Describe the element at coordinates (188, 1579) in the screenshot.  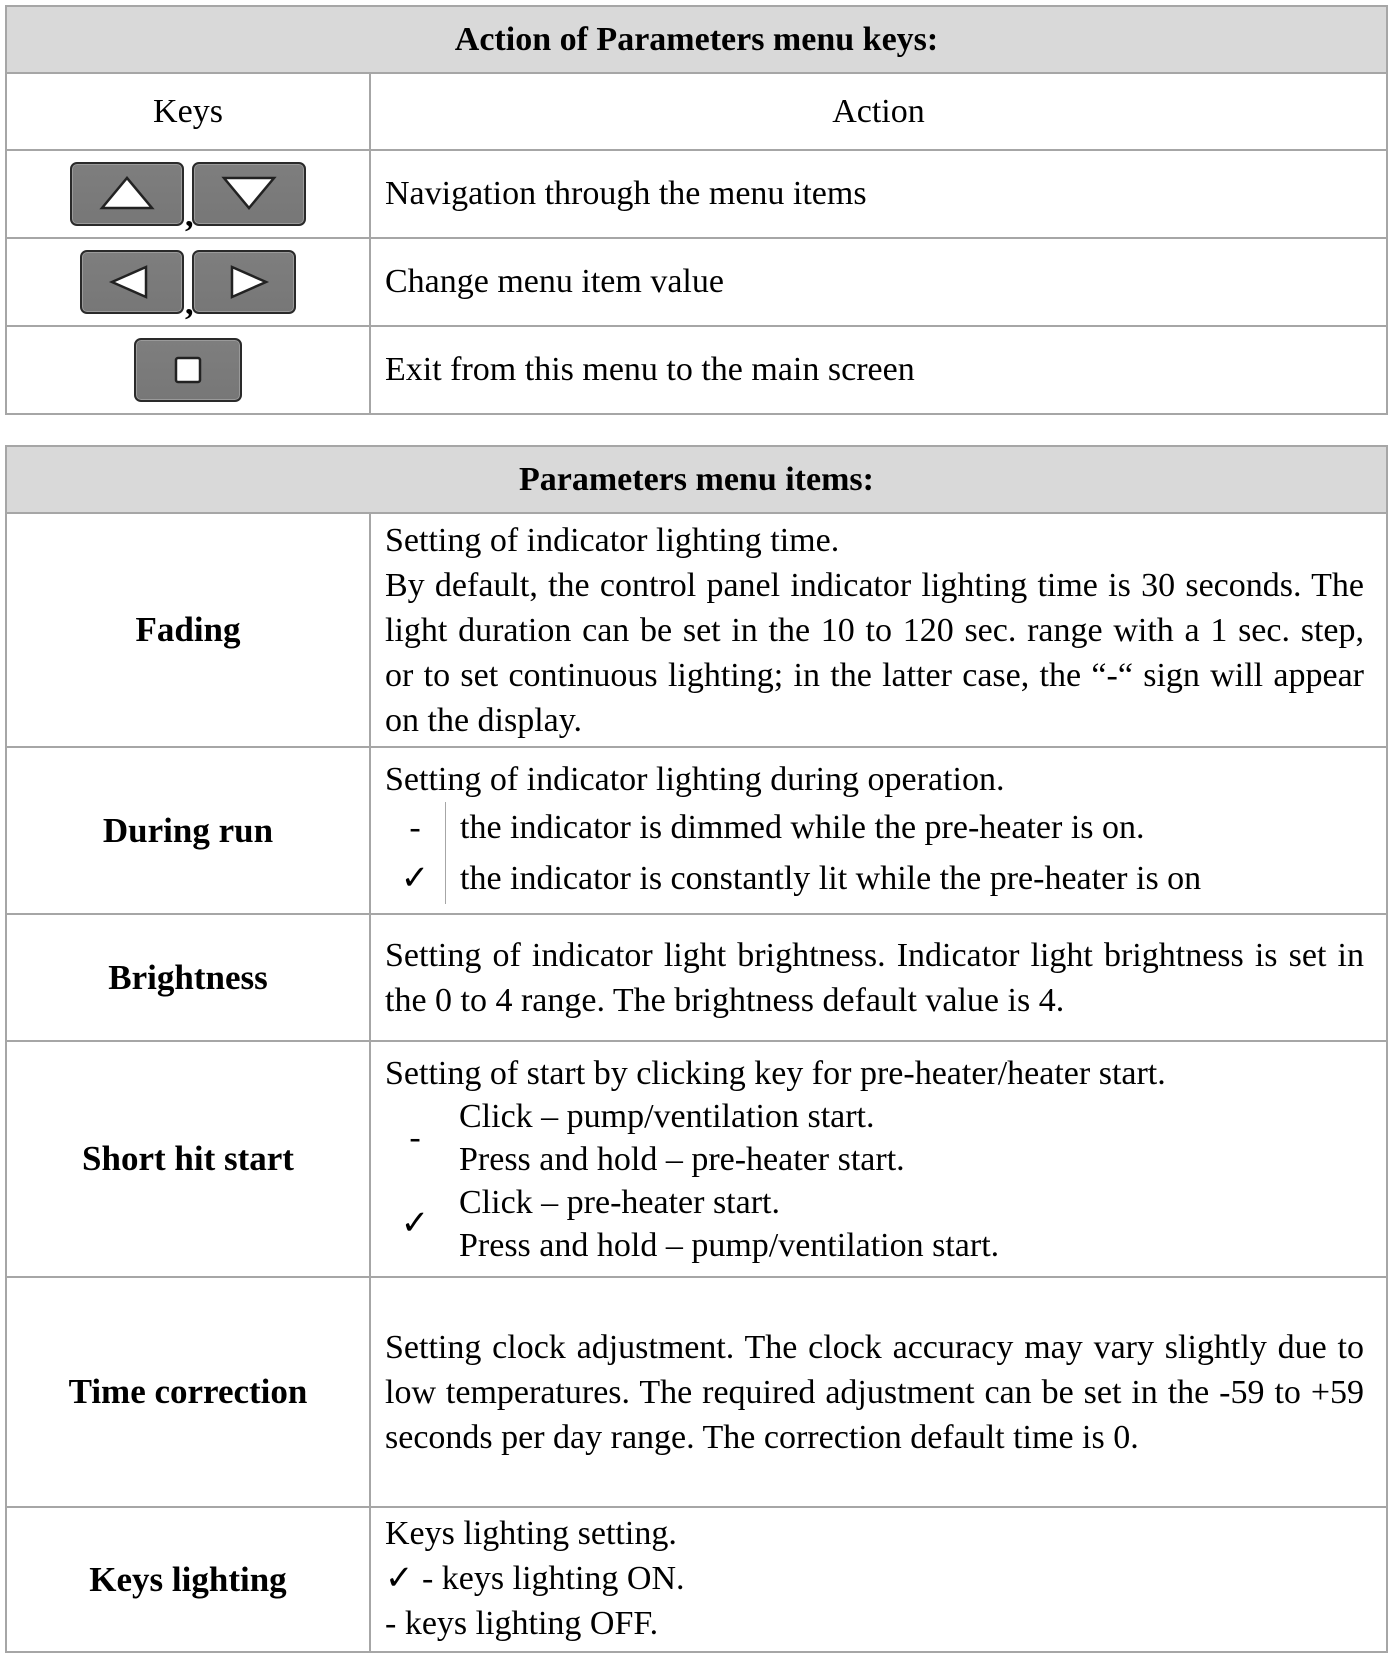
I see `item-name-keys-lighting: Keys lighting` at that location.